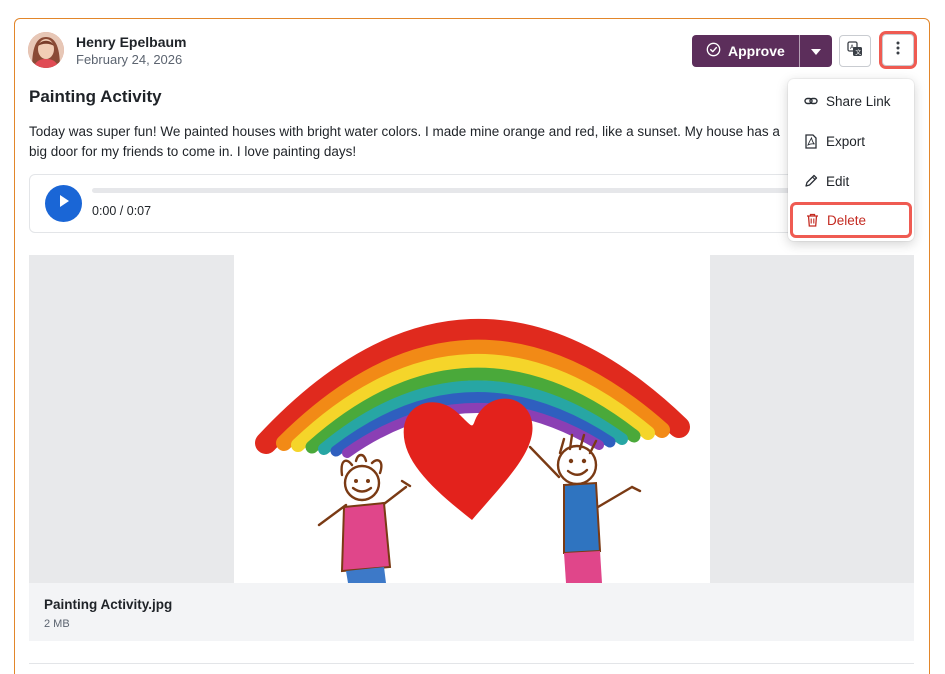 This screenshot has height=674, width=945. What do you see at coordinates (57, 624) in the screenshot?
I see `attachment-size: 2 MB` at bounding box center [57, 624].